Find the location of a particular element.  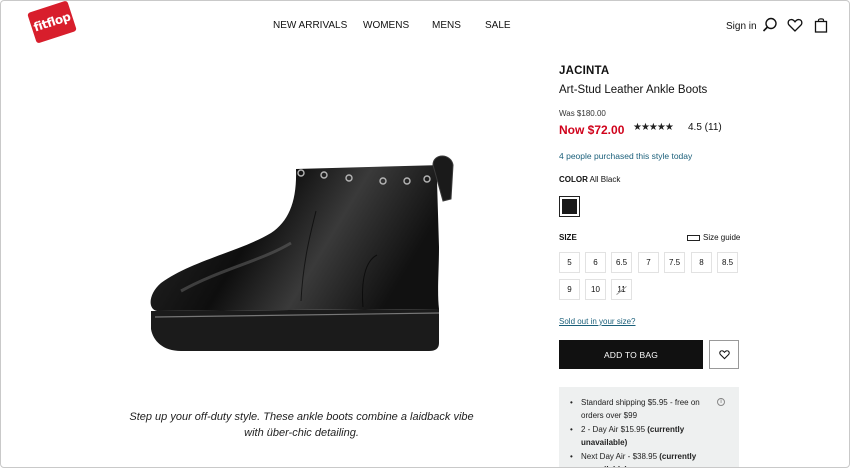

size-option-8-5: 8.5 is located at coordinates (727, 262).